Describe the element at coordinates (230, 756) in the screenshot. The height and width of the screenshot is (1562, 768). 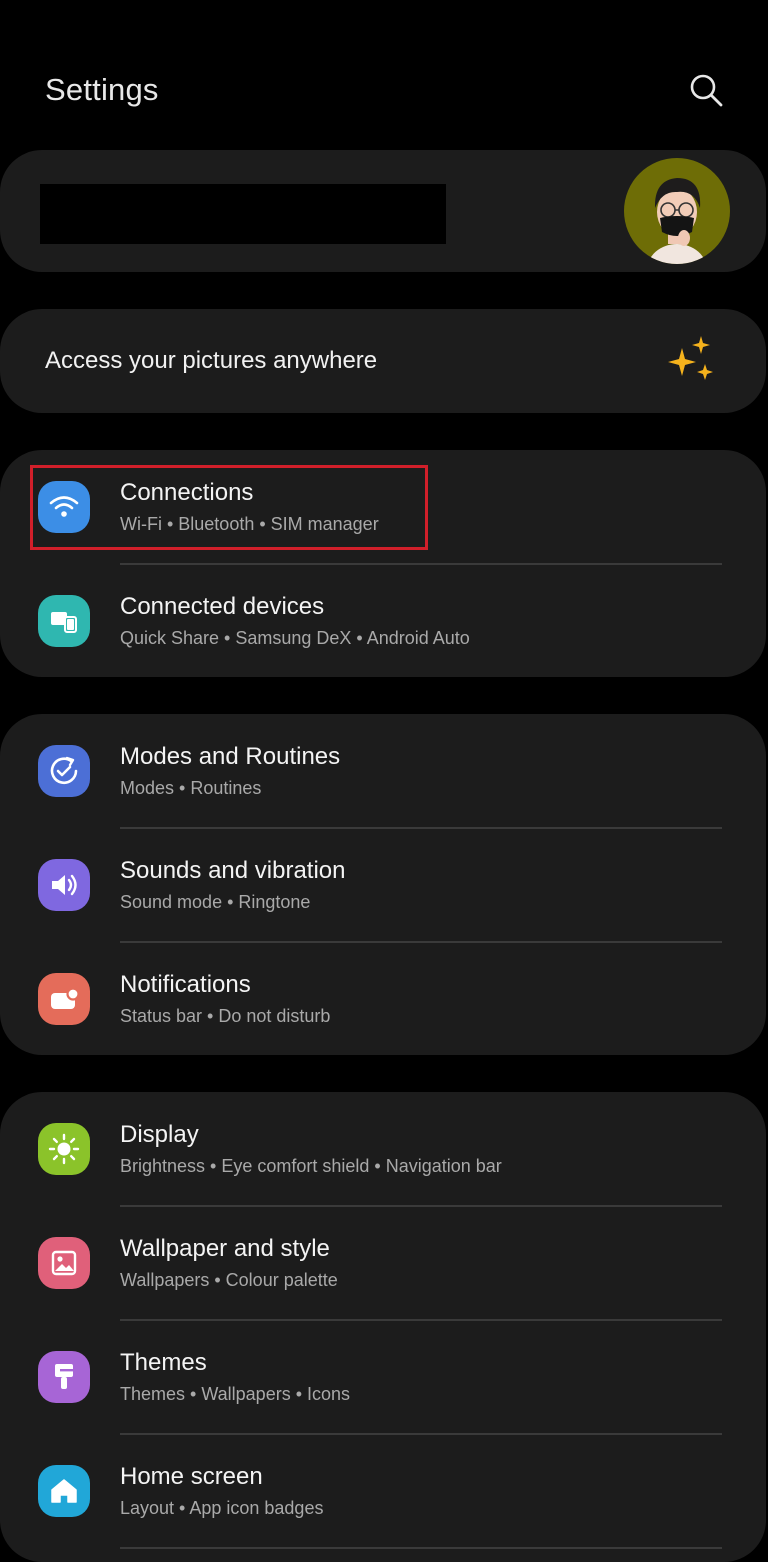
I see `item-title: Modes and Routines` at that location.